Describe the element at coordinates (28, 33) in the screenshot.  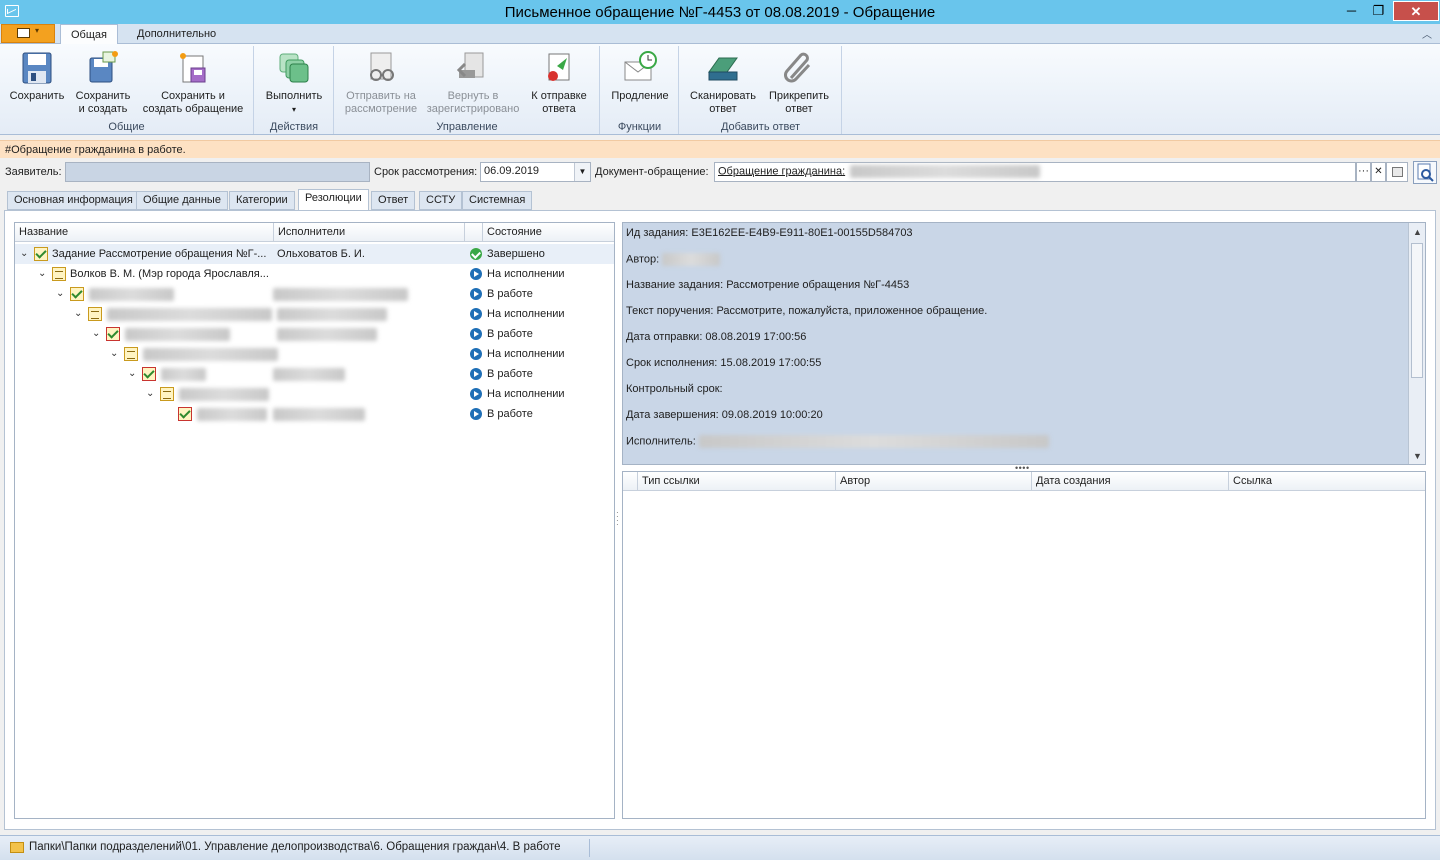
I see `app-menu-button: ▾` at that location.